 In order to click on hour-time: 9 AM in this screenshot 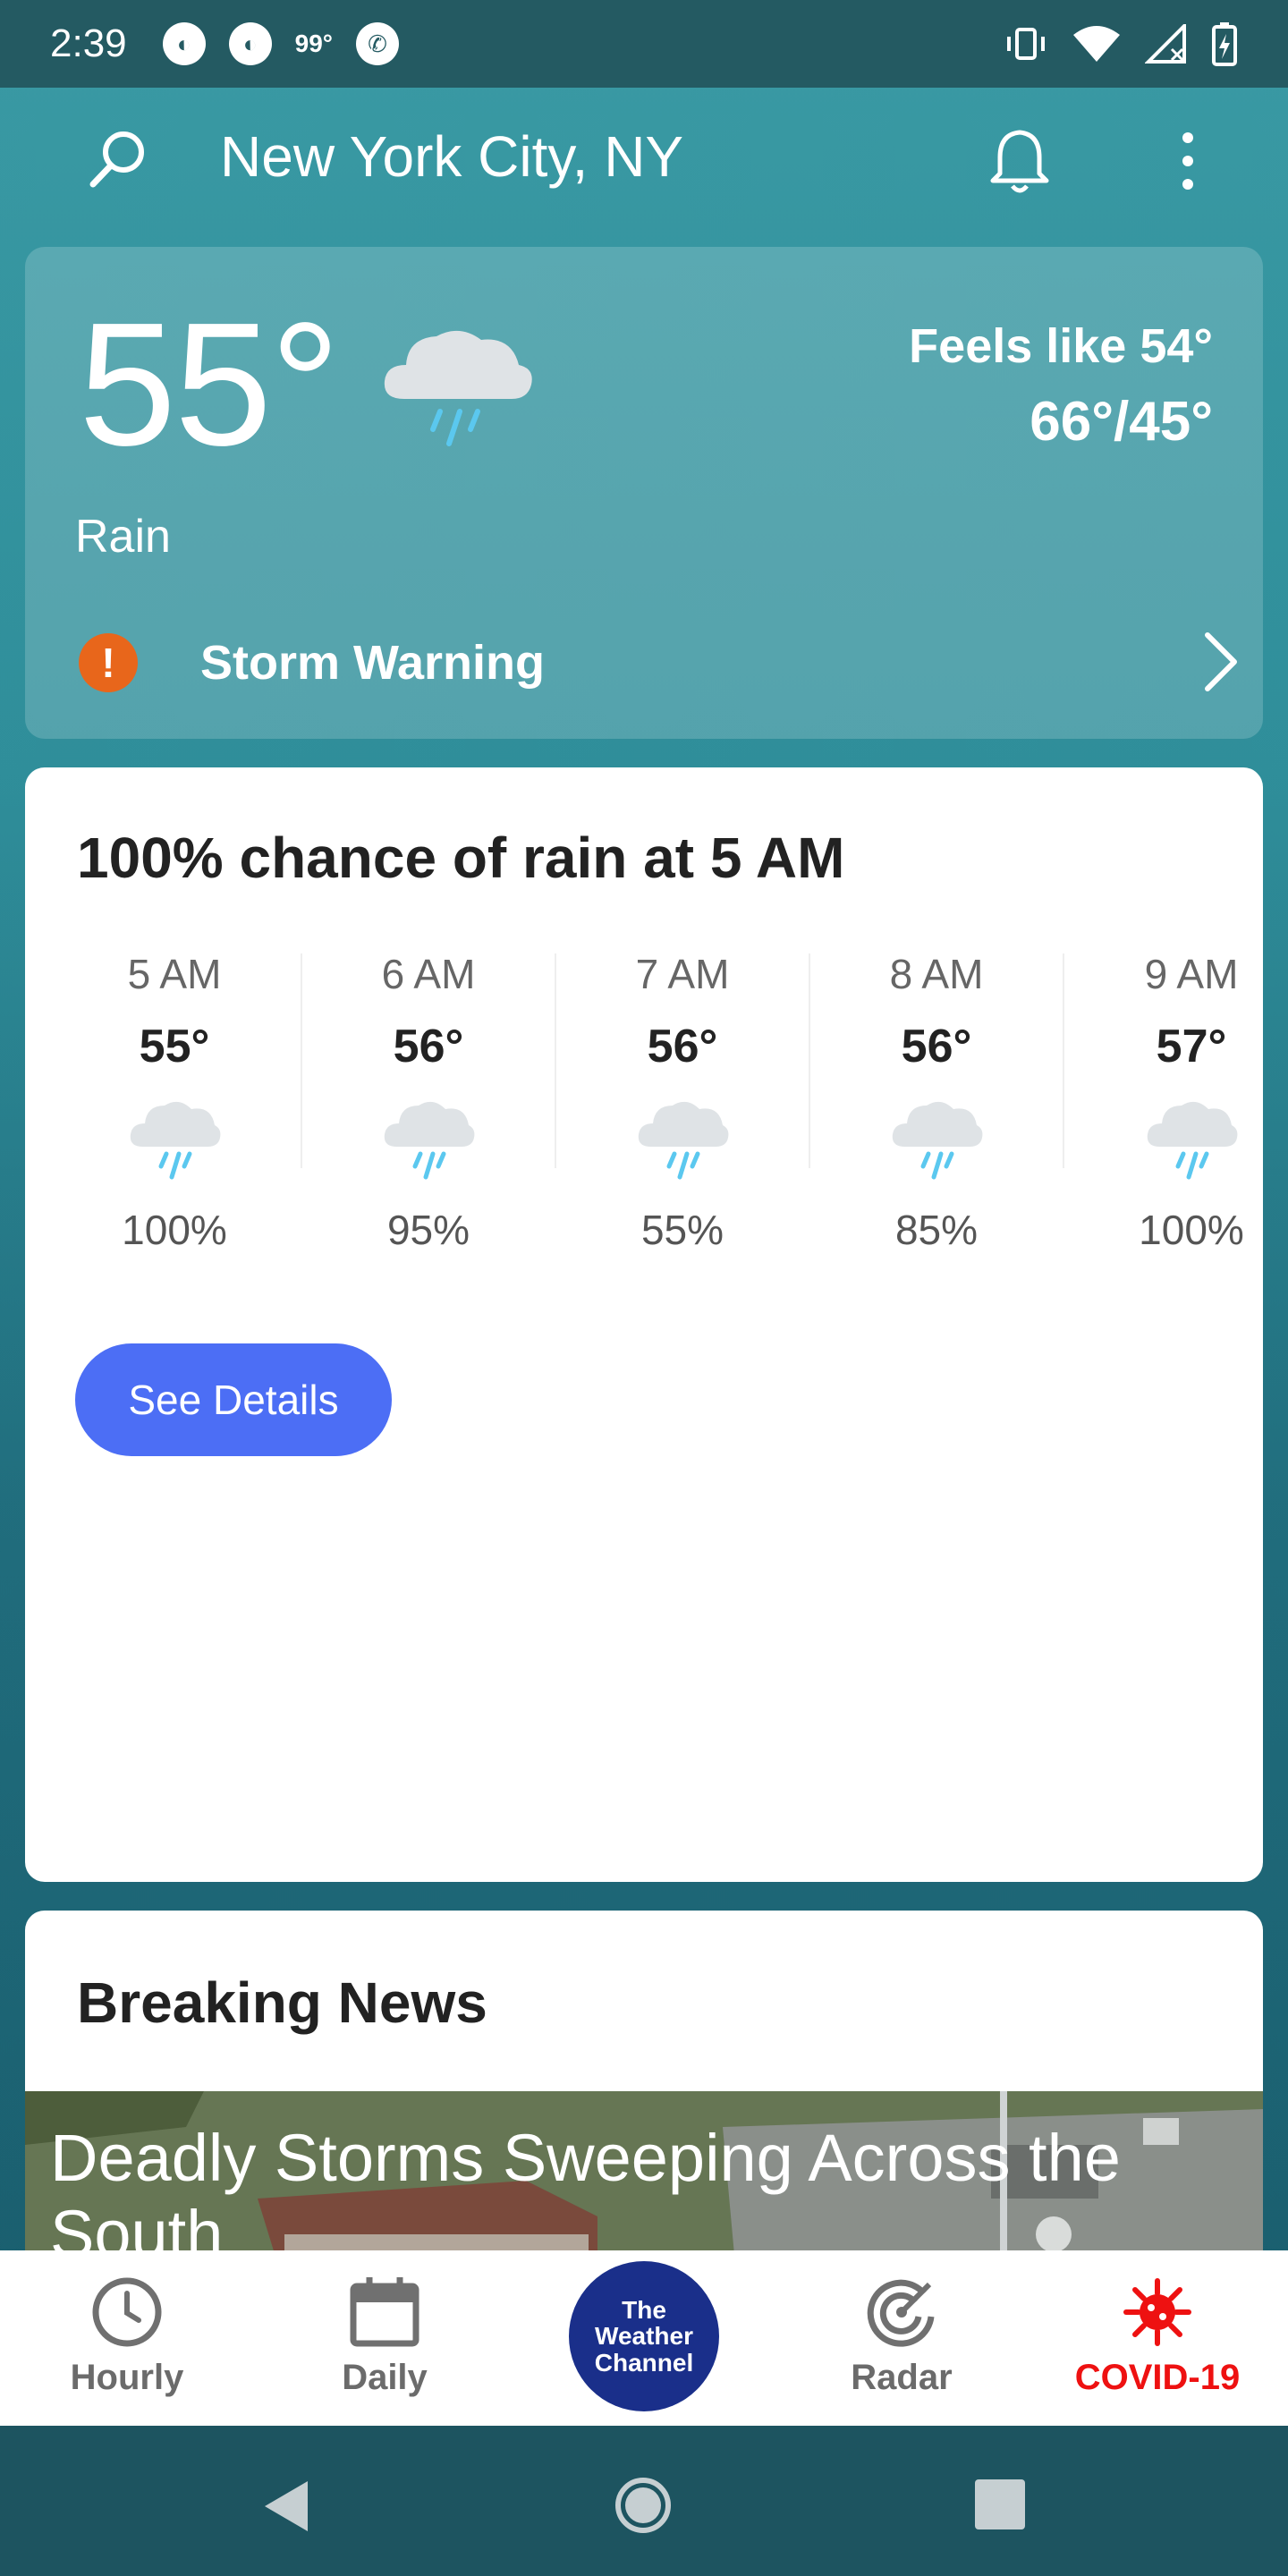, I will do `click(1191, 974)`.